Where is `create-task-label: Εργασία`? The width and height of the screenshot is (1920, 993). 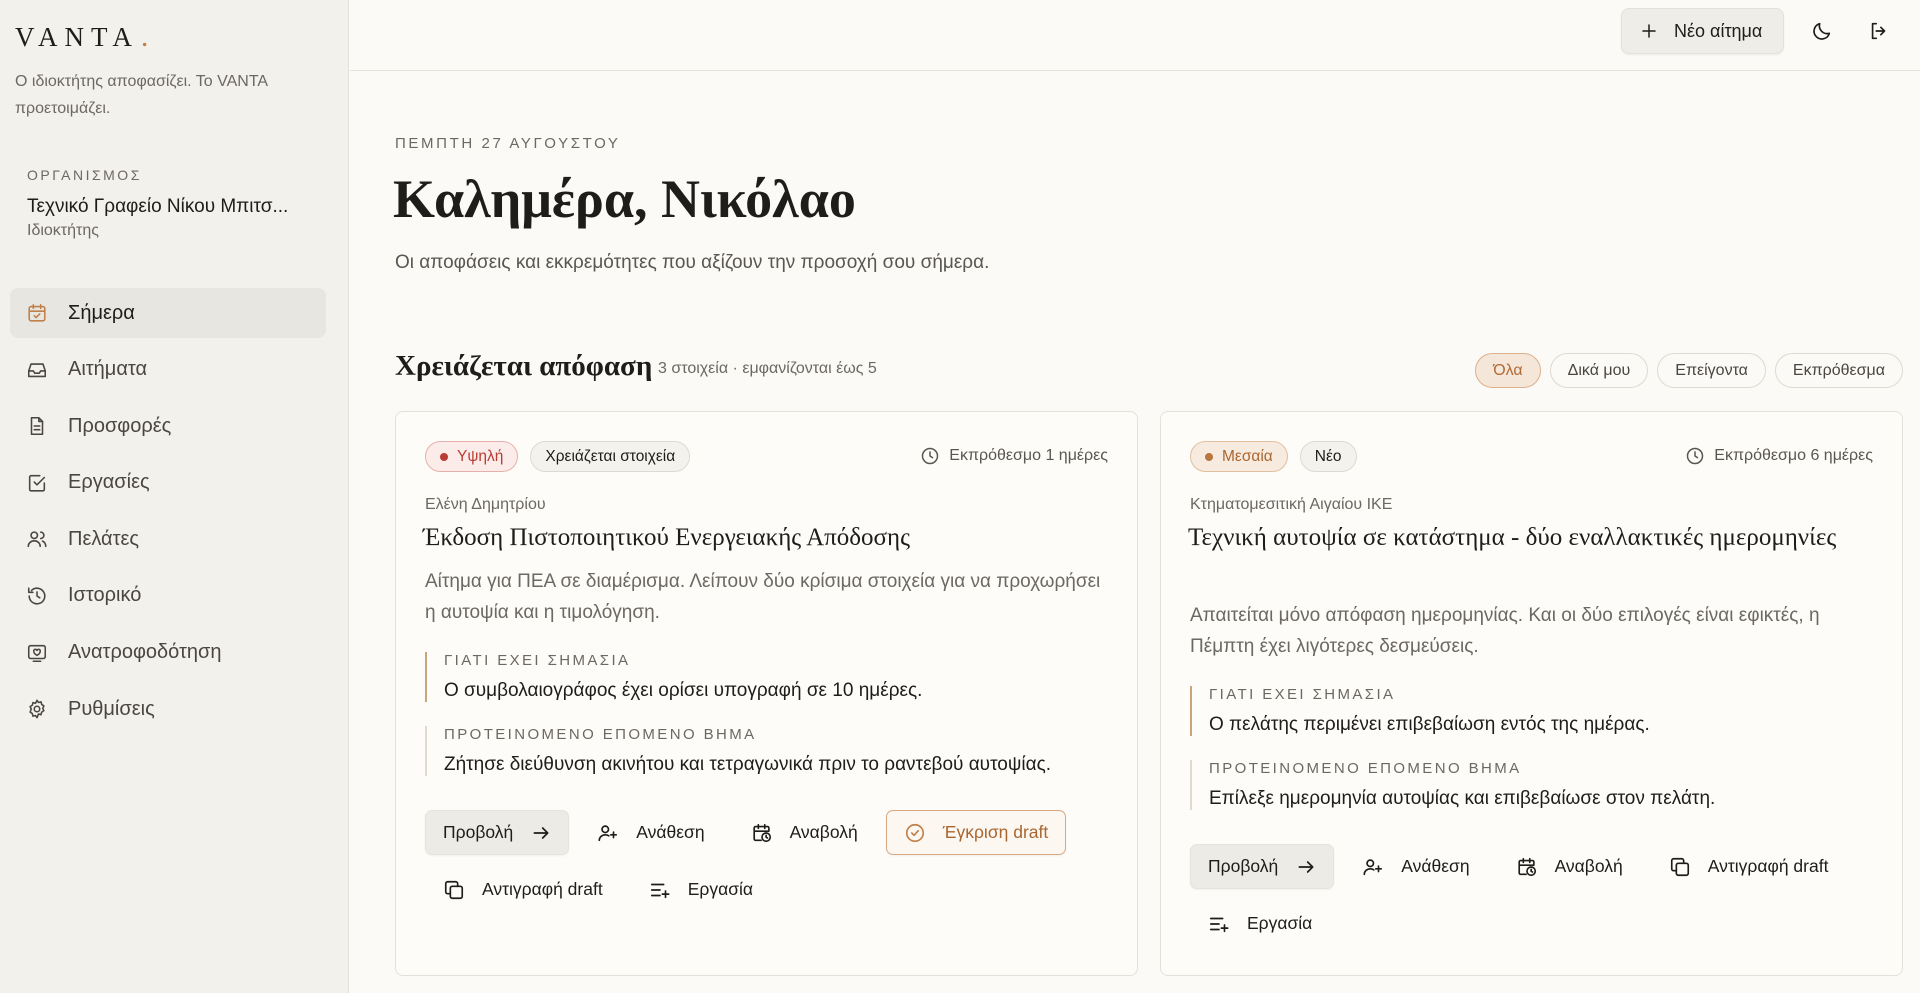 create-task-label: Εργασία is located at coordinates (720, 889).